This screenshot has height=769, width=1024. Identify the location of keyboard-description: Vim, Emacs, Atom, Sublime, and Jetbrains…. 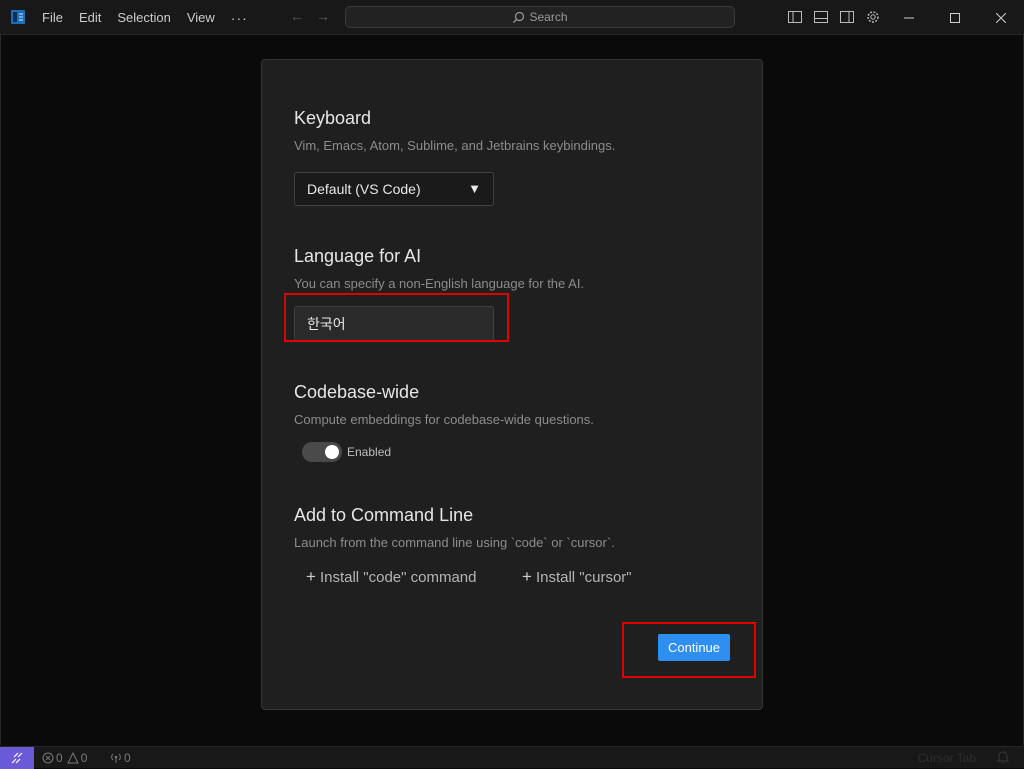
(455, 145).